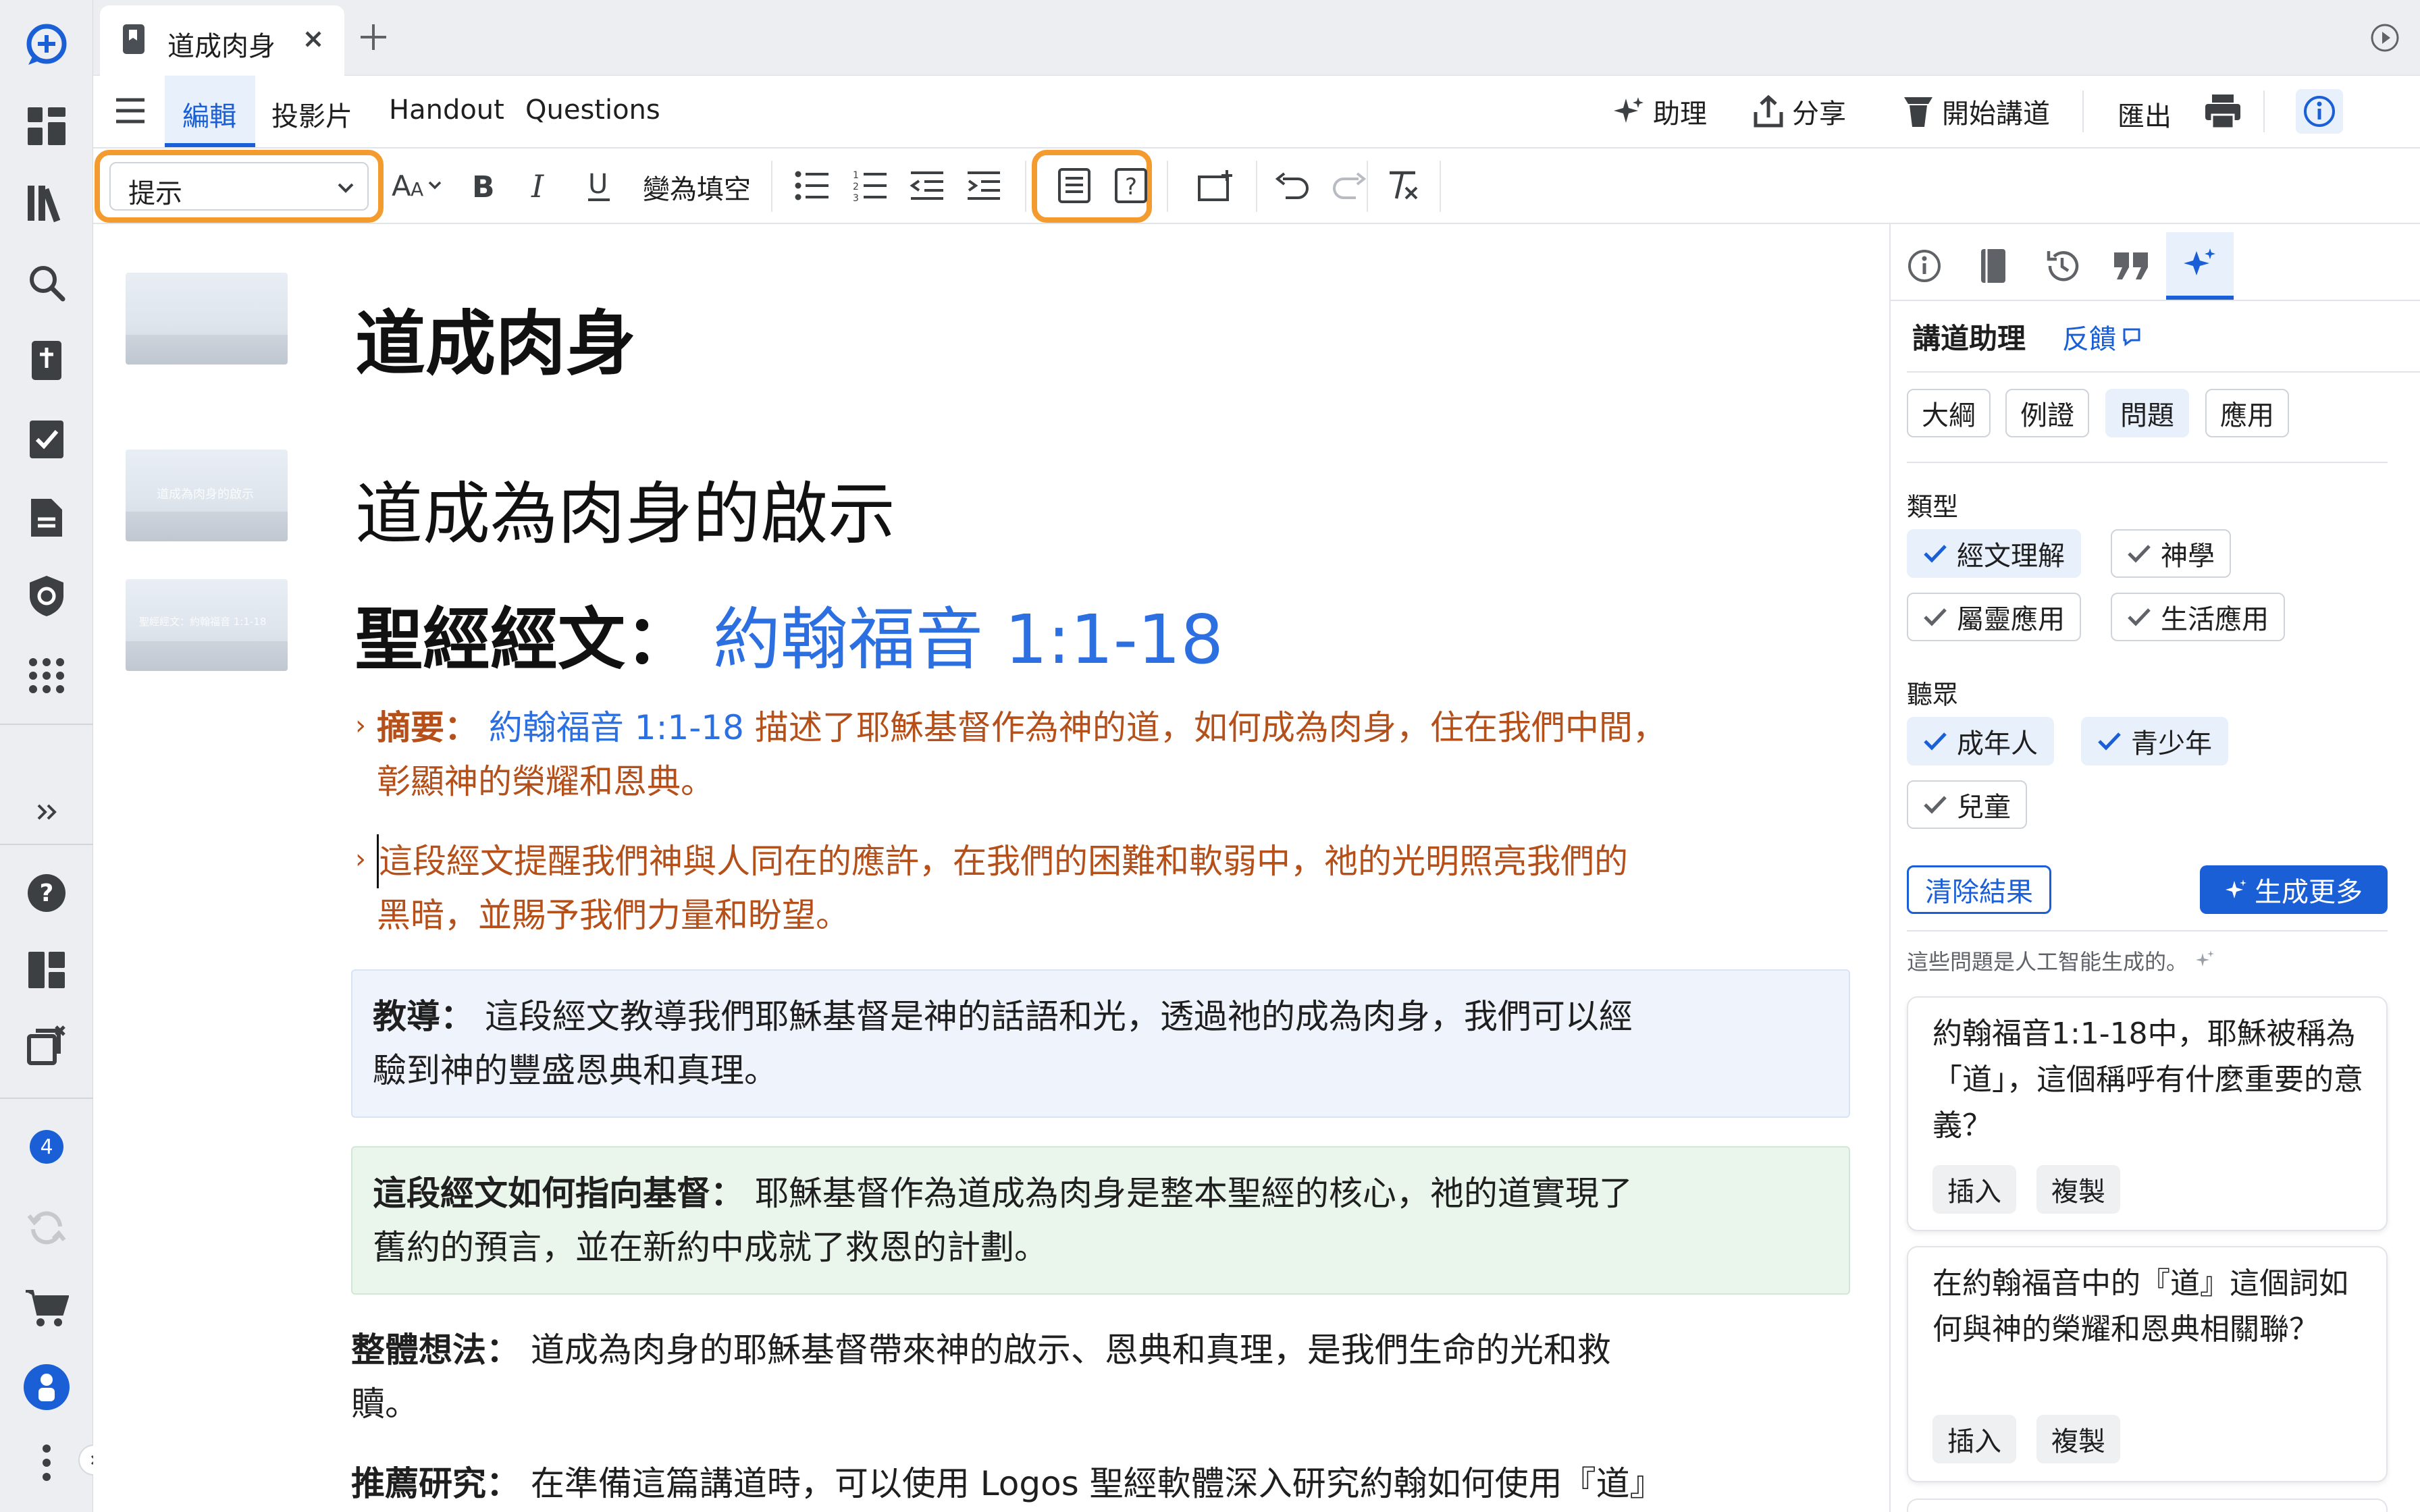 This screenshot has height=1512, width=2420. Describe the element at coordinates (311, 114) in the screenshot. I see `tab-slides: 投影片` at that location.